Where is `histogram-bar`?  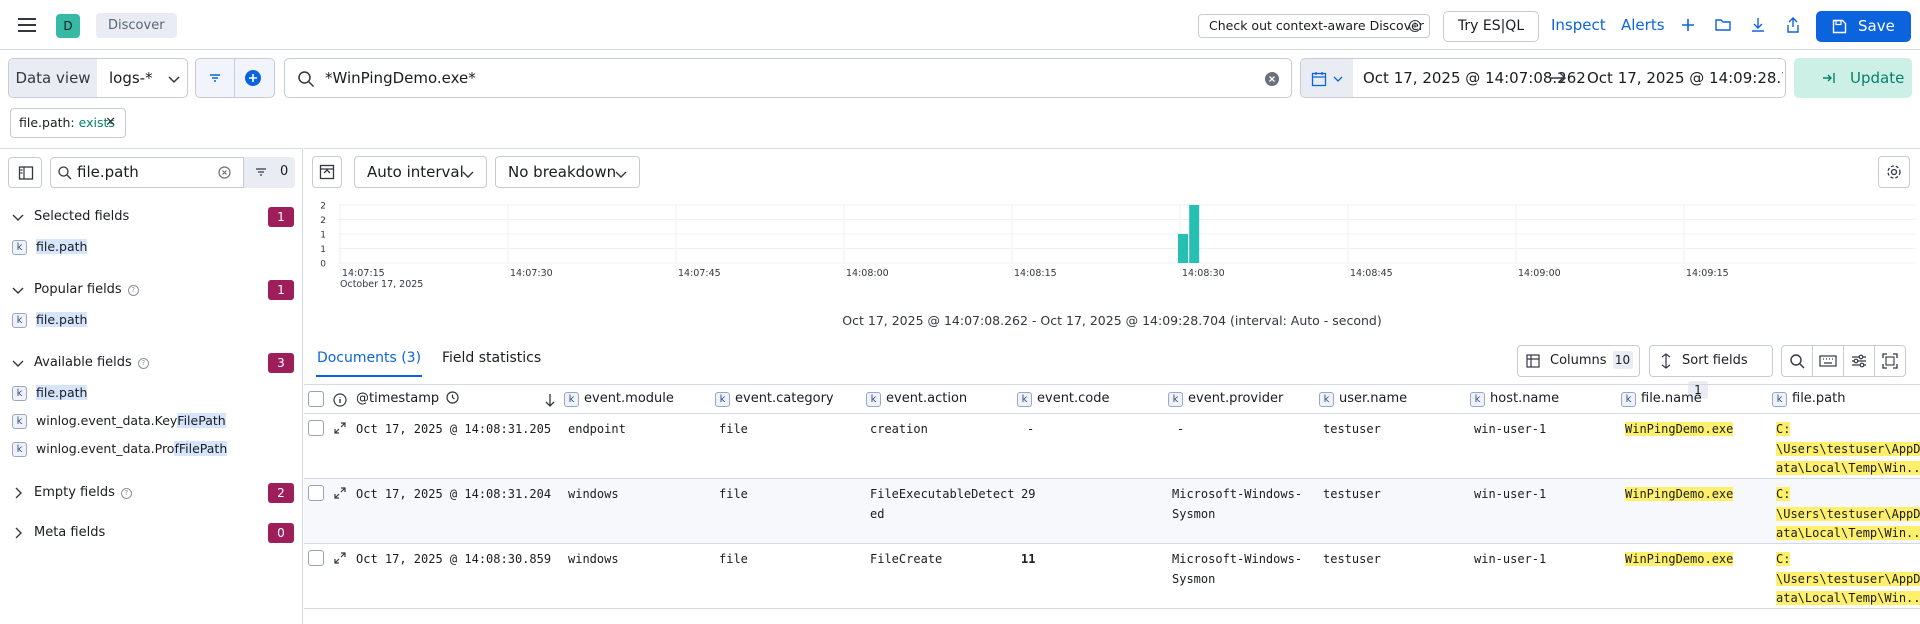
histogram-bar is located at coordinates (1194, 234).